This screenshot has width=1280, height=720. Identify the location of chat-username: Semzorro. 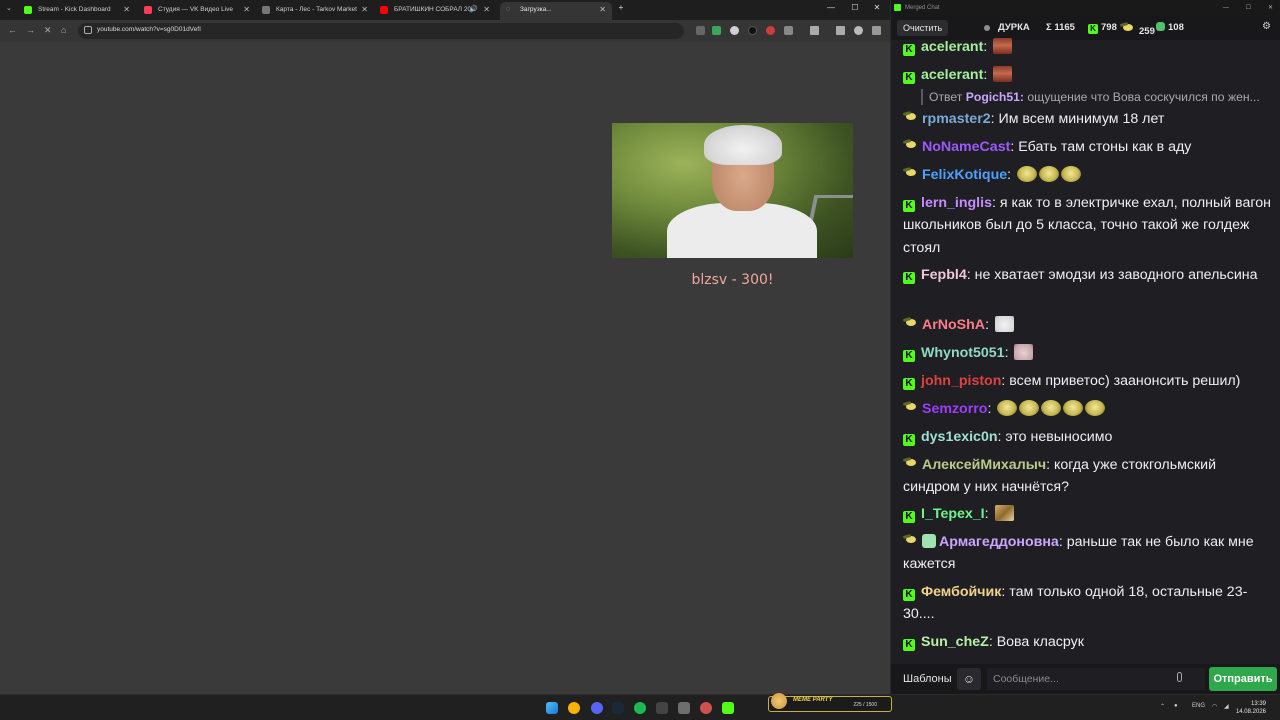
(954, 409).